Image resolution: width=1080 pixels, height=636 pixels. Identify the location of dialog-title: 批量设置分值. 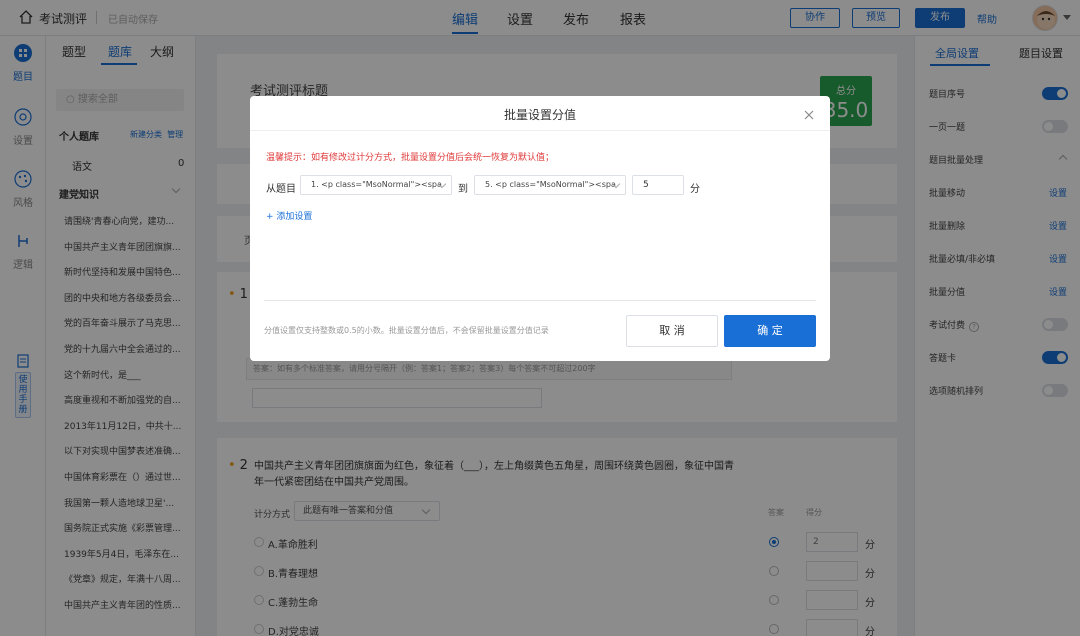
(539, 115).